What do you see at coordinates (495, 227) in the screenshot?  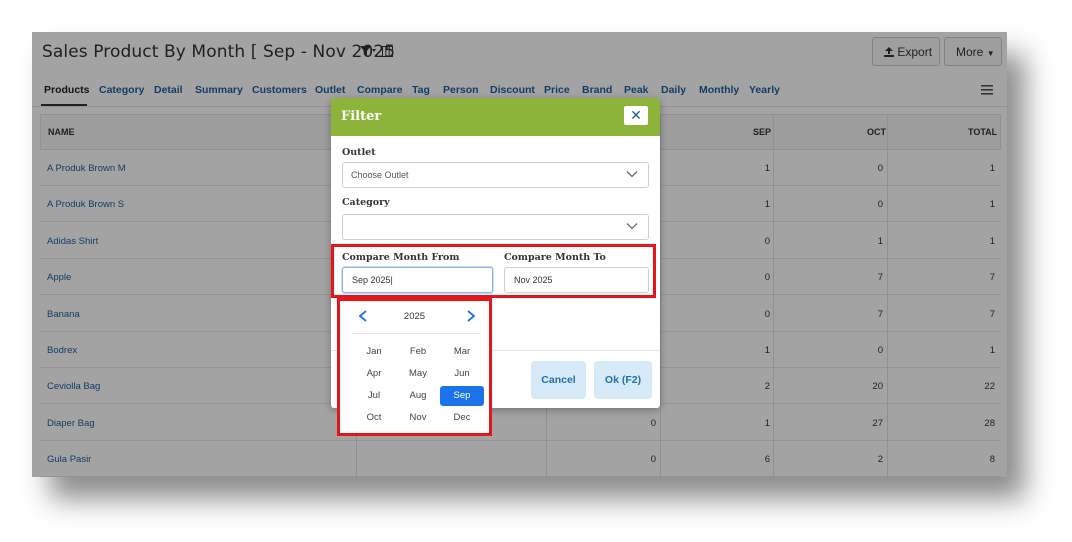 I see `category-select` at bounding box center [495, 227].